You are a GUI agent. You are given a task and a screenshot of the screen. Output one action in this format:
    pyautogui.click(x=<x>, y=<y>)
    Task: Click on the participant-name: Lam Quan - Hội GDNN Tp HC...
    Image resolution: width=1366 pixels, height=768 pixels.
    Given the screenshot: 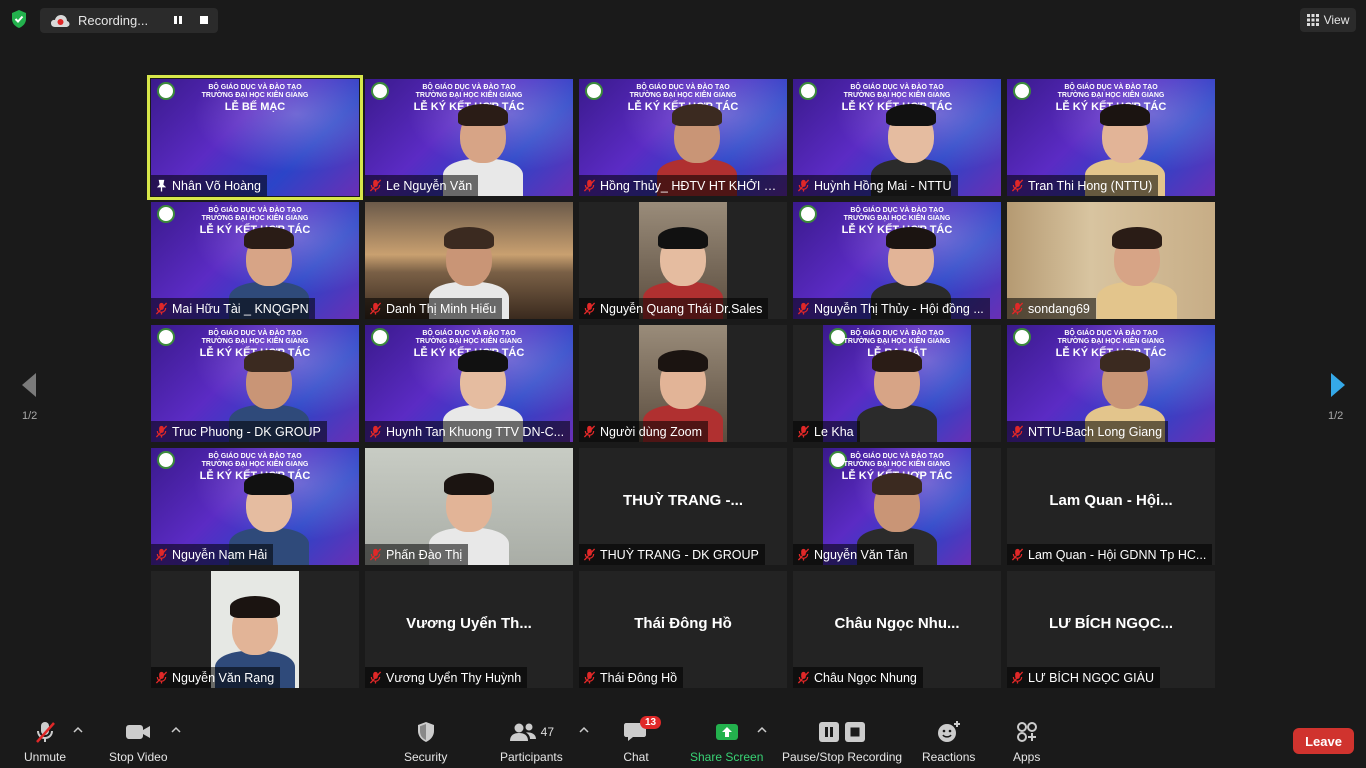 What is the action you would take?
    pyautogui.click(x=1117, y=554)
    